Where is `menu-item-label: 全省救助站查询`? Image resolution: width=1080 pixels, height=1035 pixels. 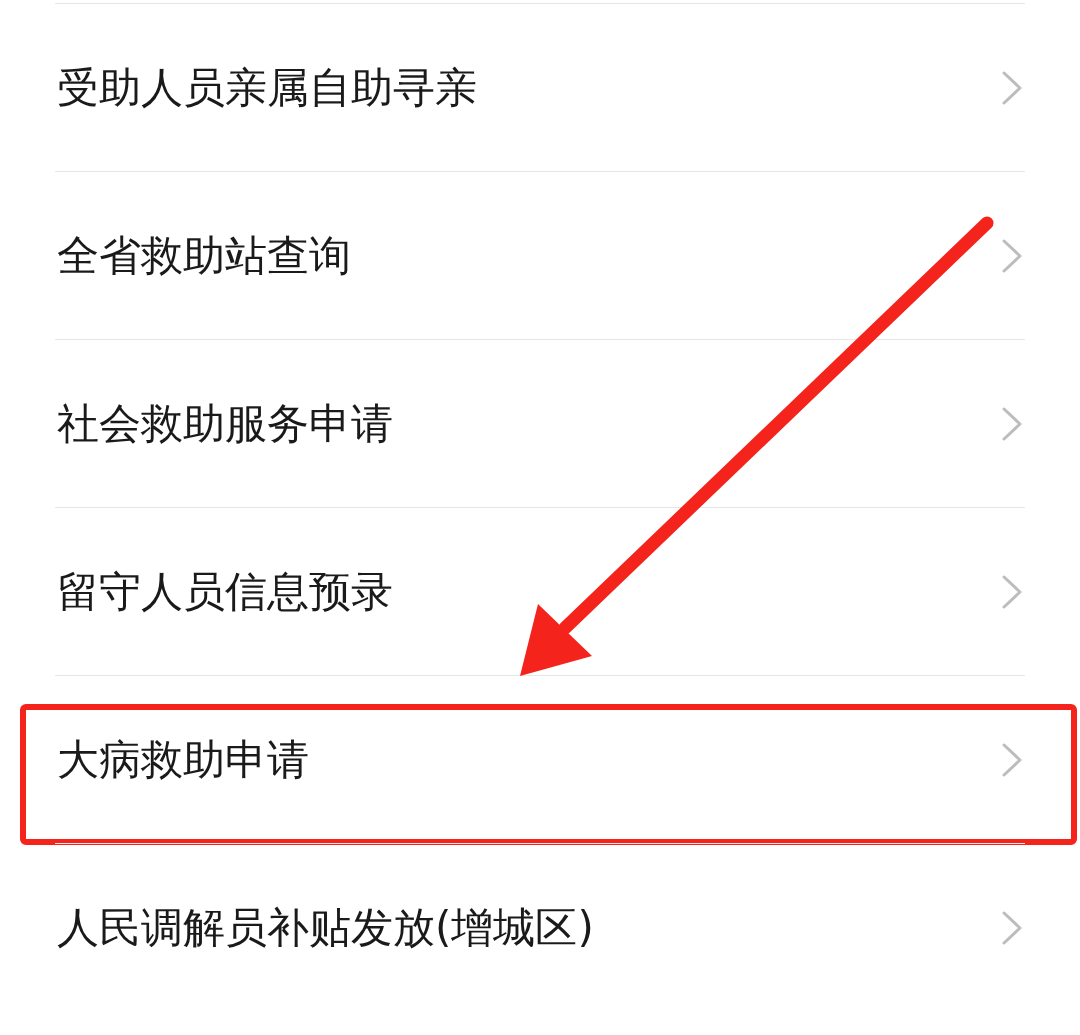
menu-item-label: 全省救助站查询 is located at coordinates (203, 255).